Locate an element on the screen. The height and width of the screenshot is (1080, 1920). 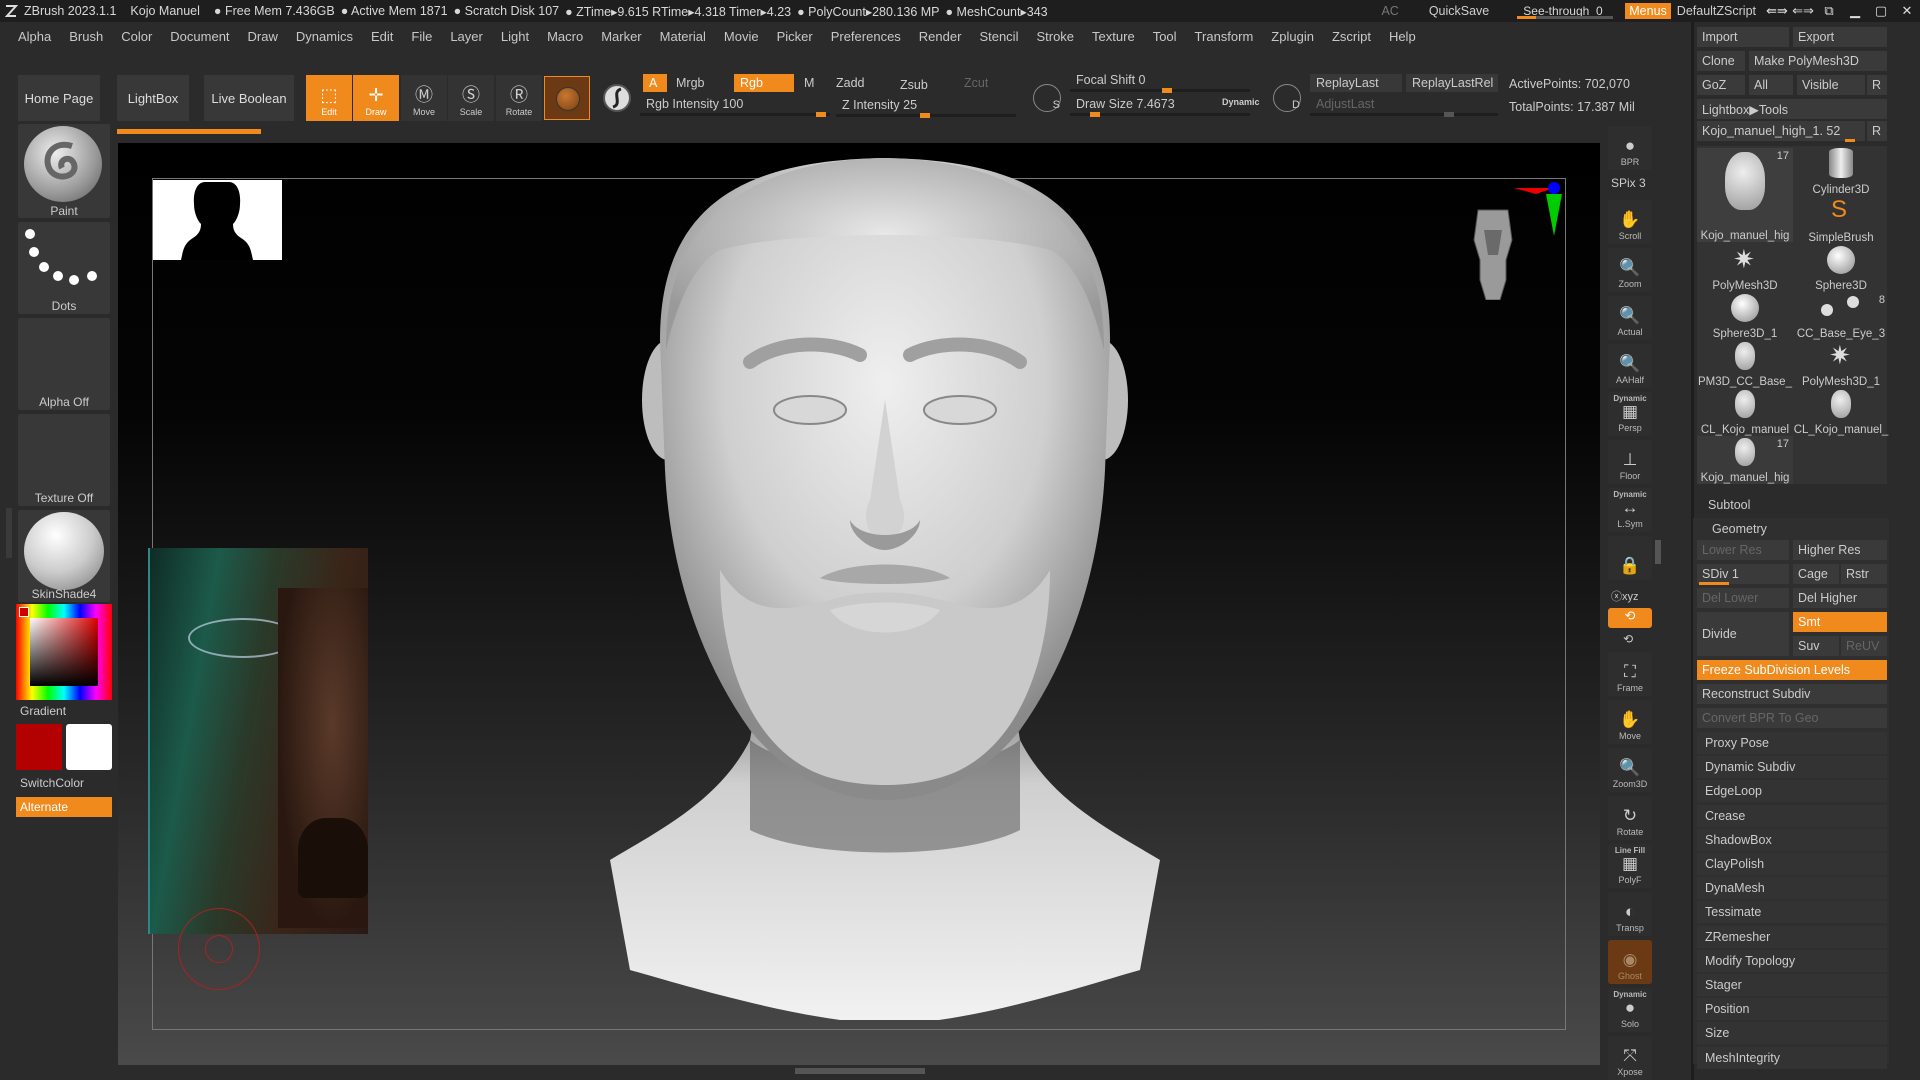
horizontal-scrollbar is located at coordinates (860, 1071).